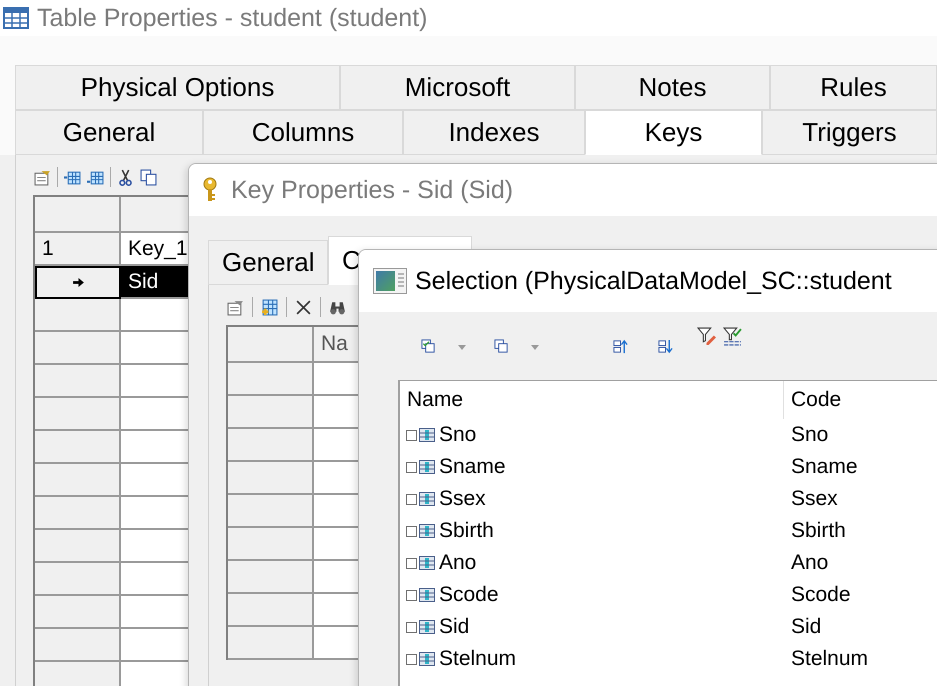 This screenshot has width=937, height=686. What do you see at coordinates (72, 177) in the screenshot?
I see `insert-row-icon` at bounding box center [72, 177].